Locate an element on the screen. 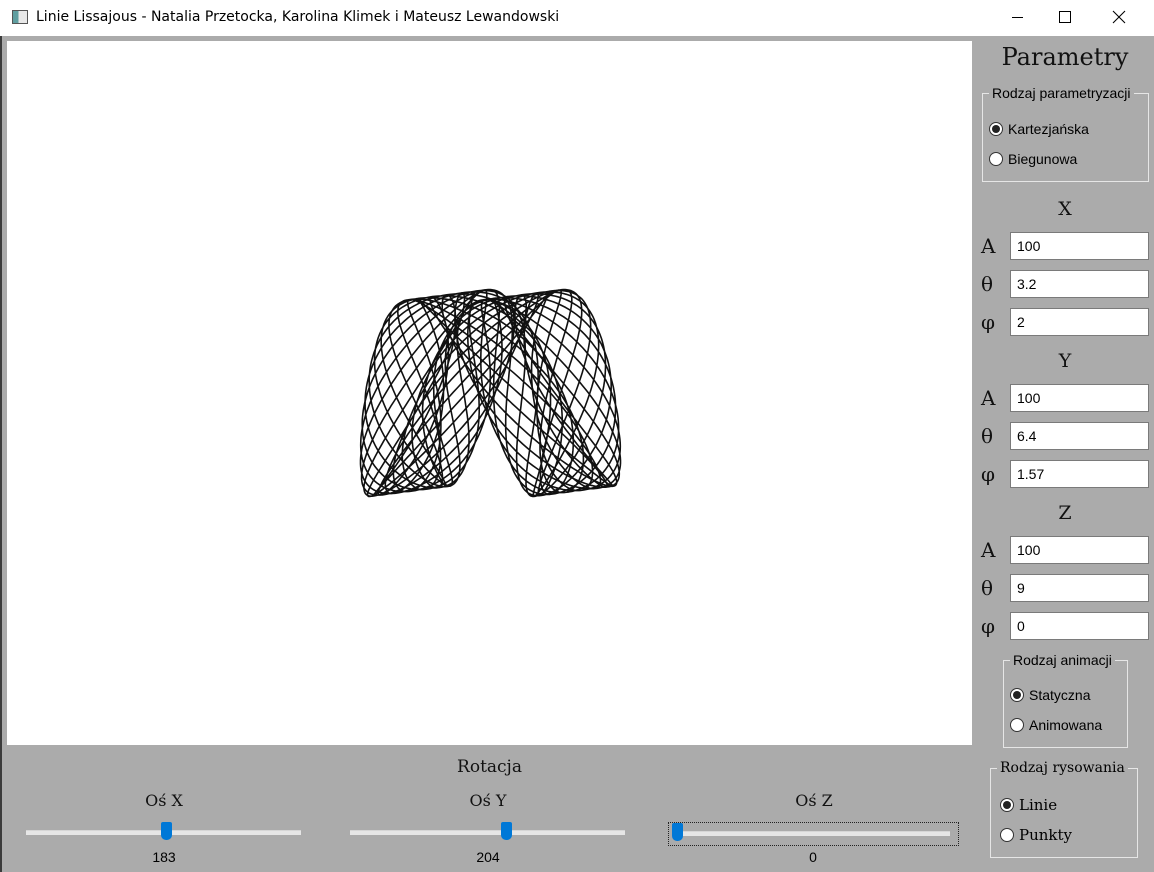  minimize-button is located at coordinates (1018, 17).